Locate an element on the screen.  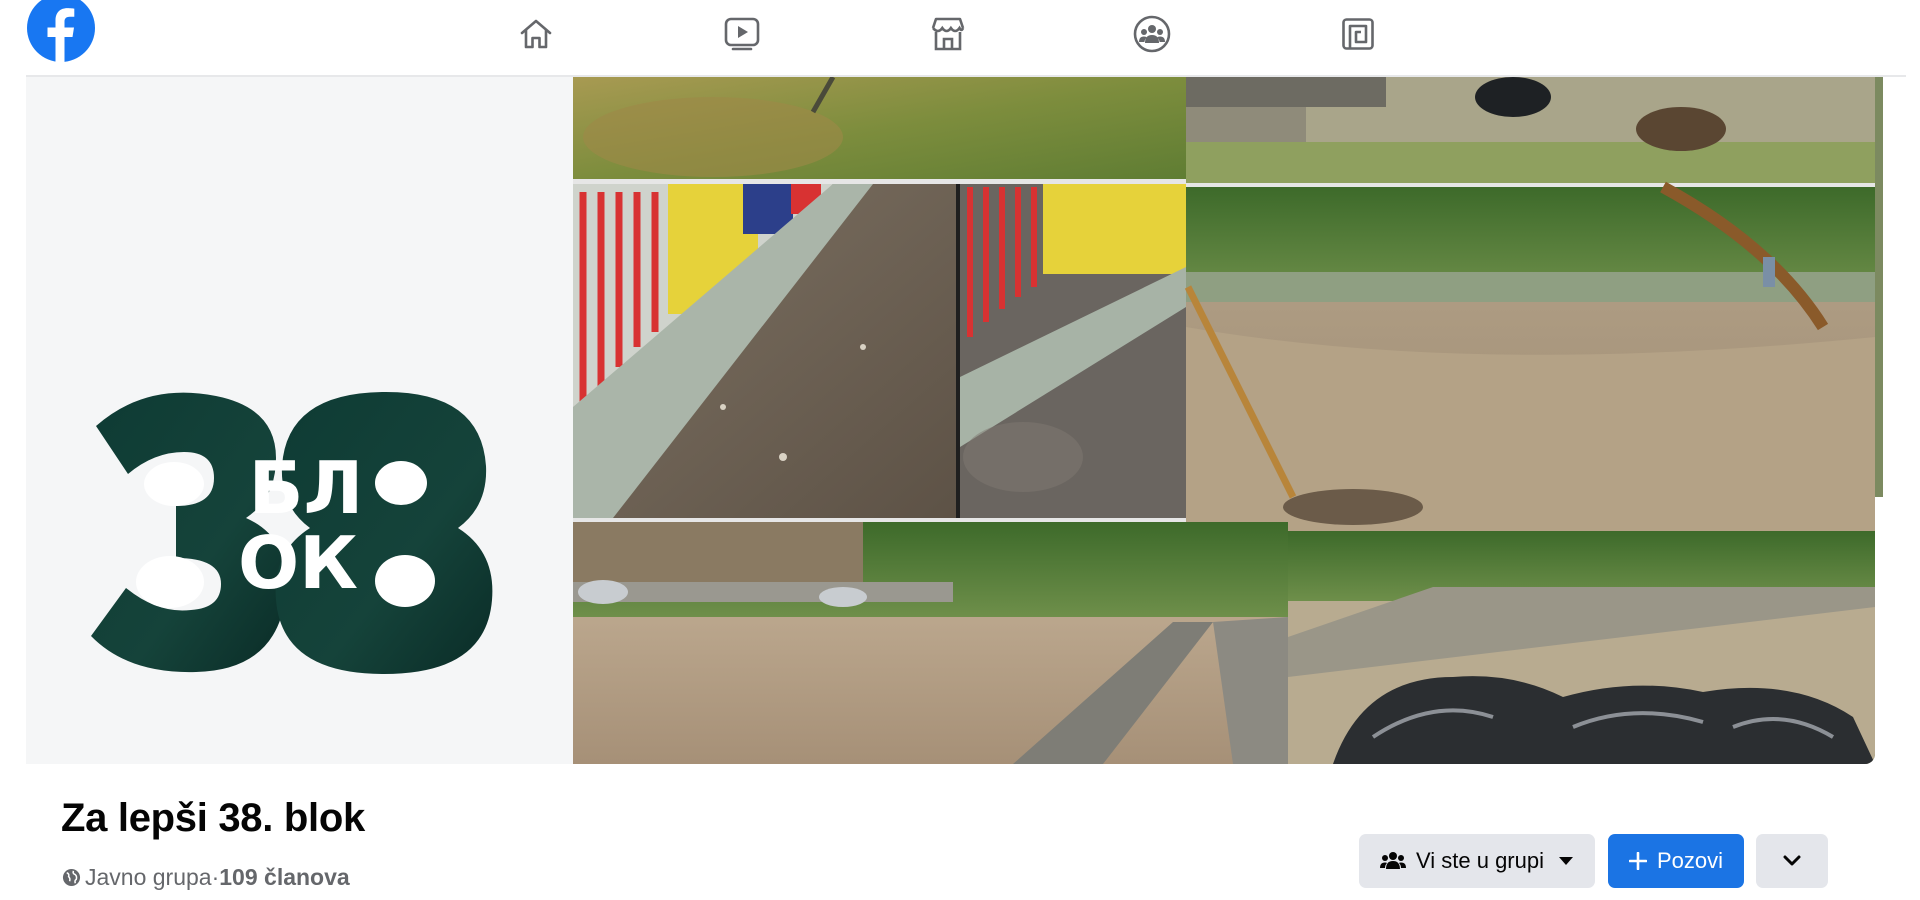
caret-down-icon is located at coordinates (1566, 861).